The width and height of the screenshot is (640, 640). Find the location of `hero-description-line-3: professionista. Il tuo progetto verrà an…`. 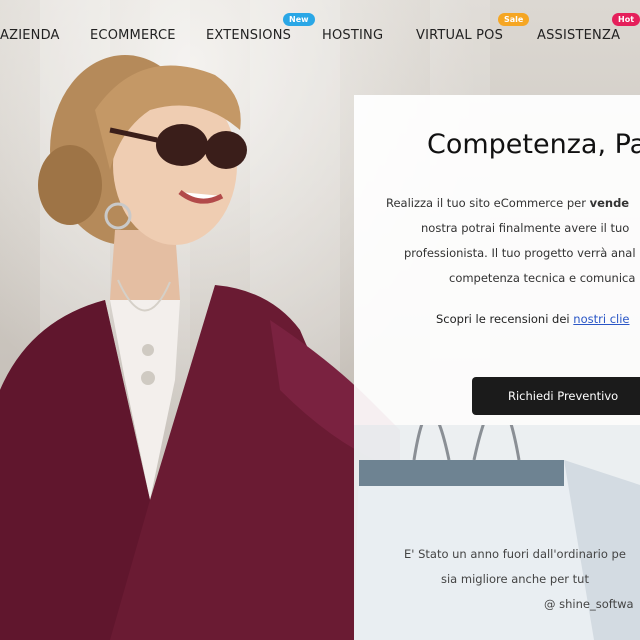

hero-description-line-3: professionista. Il tuo progetto verrà an… is located at coordinates (520, 253).